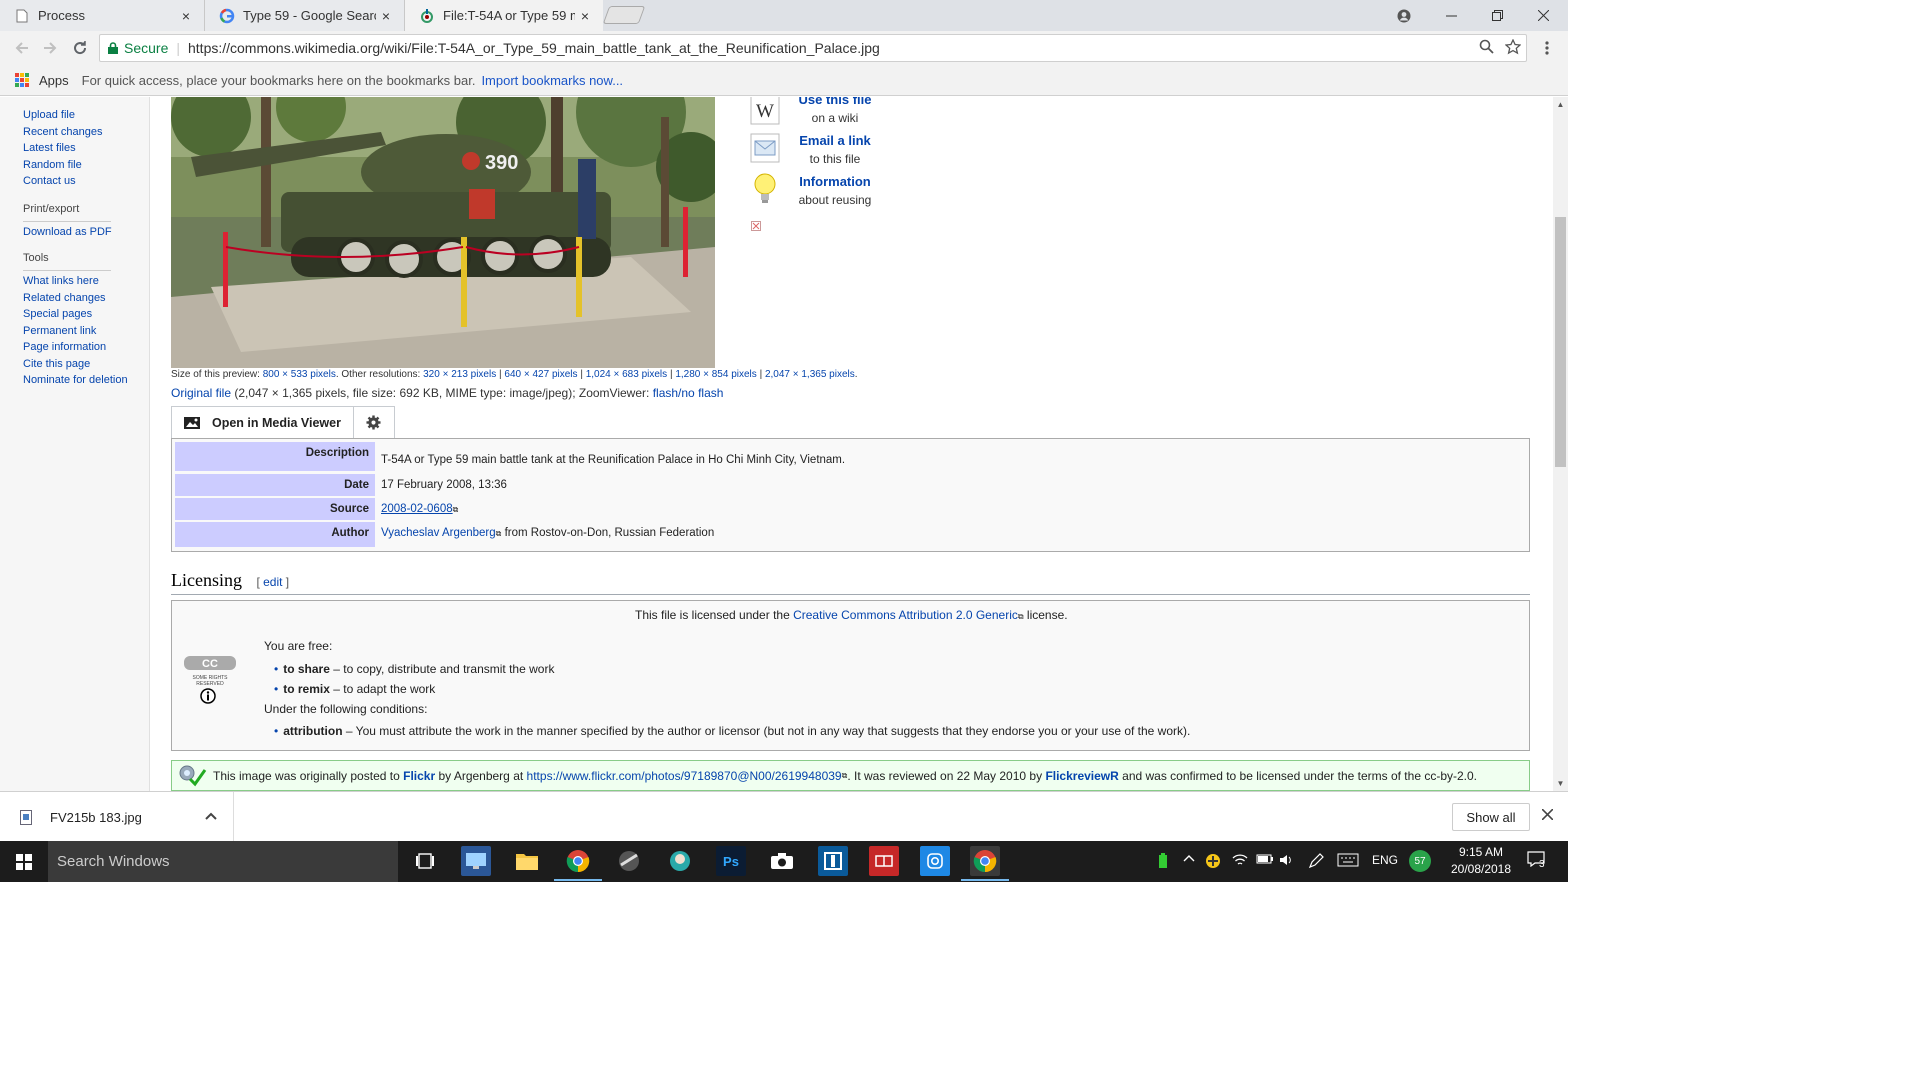 The image size is (1920, 1080). What do you see at coordinates (835, 102) in the screenshot?
I see `use-this-file-link: Use this file` at bounding box center [835, 102].